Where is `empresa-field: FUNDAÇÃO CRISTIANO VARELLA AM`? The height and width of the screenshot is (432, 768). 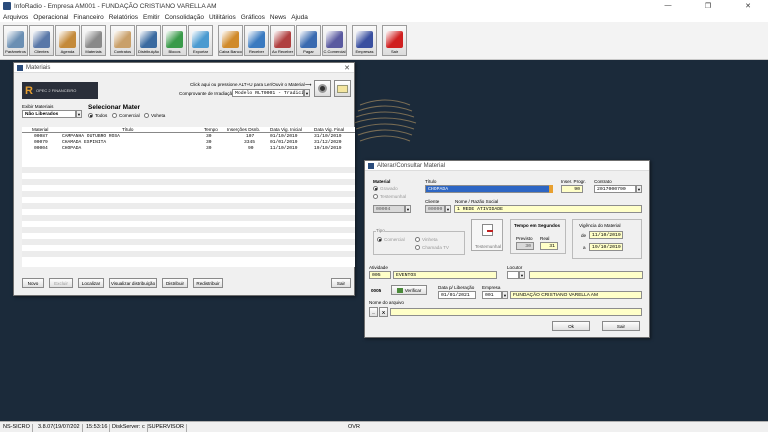 empresa-field: FUNDAÇÃO CRISTIANO VARELLA AM is located at coordinates (576, 295).